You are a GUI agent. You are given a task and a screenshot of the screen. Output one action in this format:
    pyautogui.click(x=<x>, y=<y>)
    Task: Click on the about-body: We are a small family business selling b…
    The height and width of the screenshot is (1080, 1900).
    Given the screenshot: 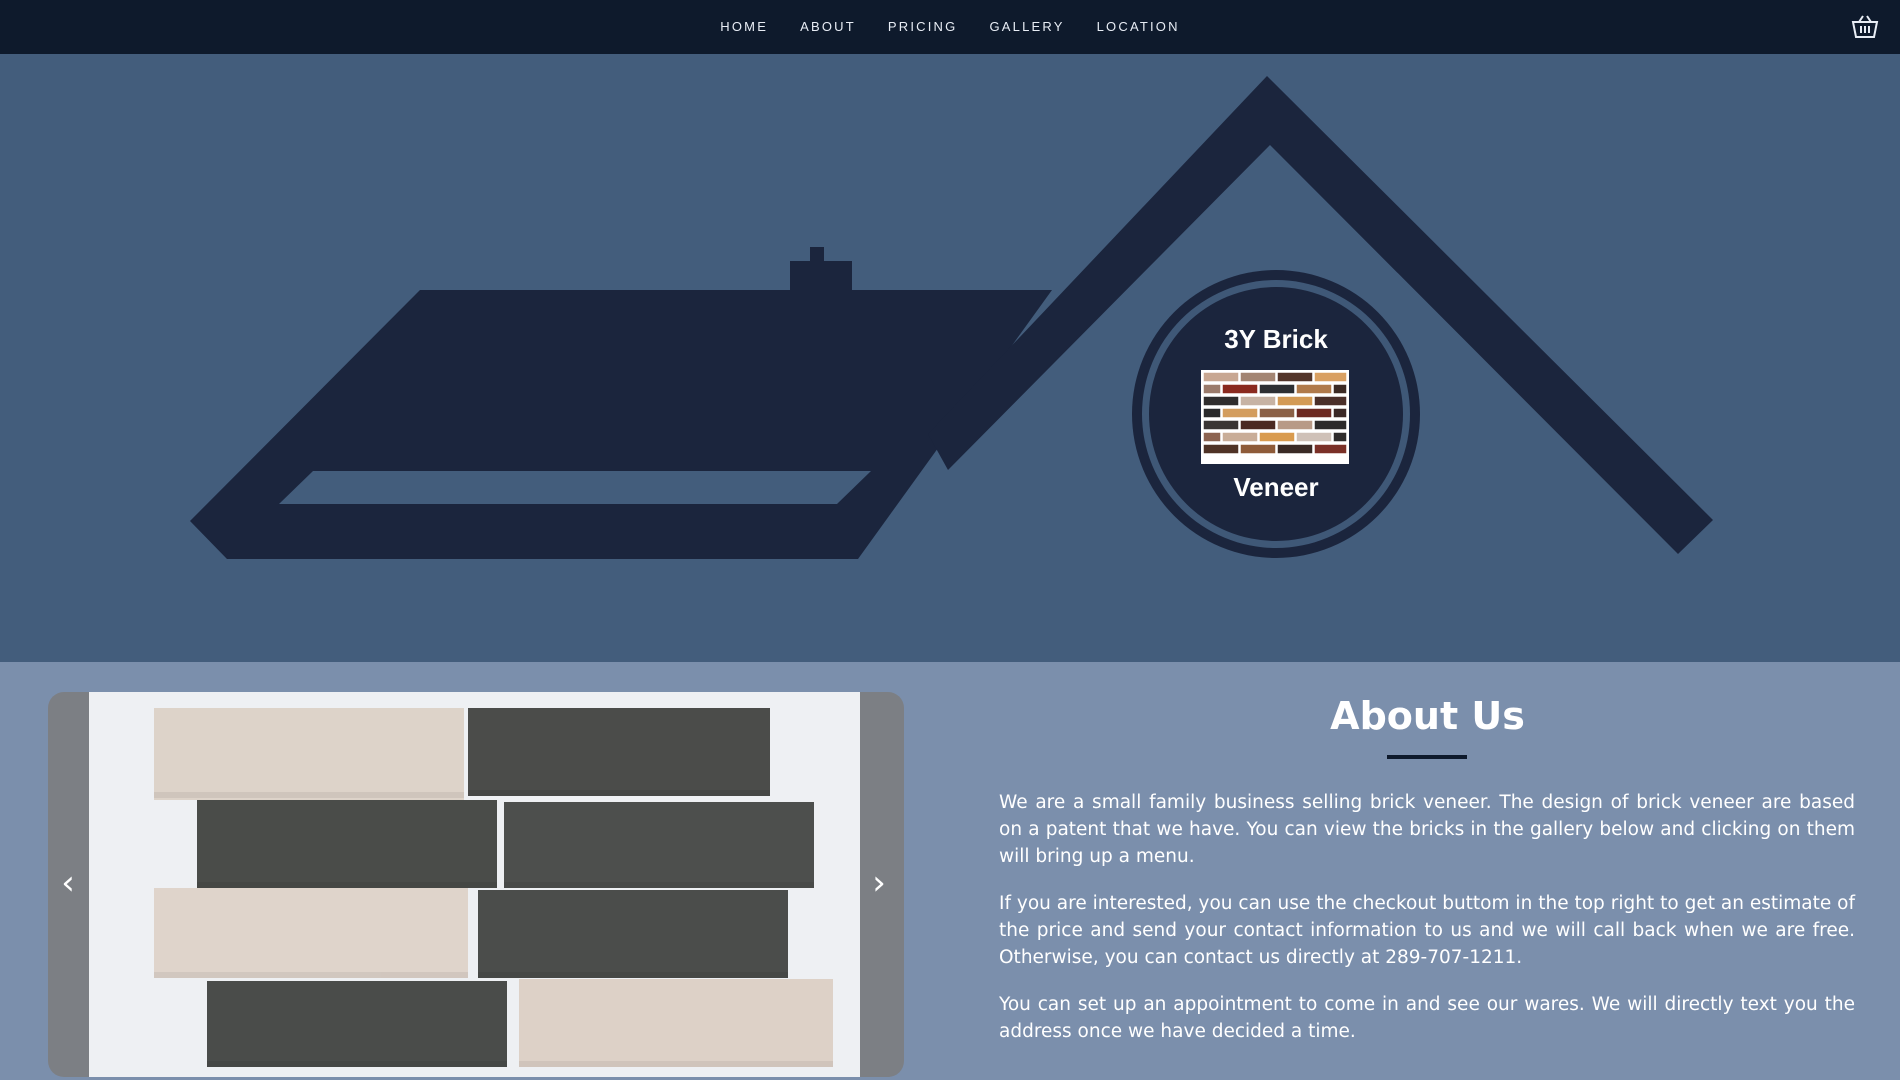 What is the action you would take?
    pyautogui.click(x=1427, y=927)
    